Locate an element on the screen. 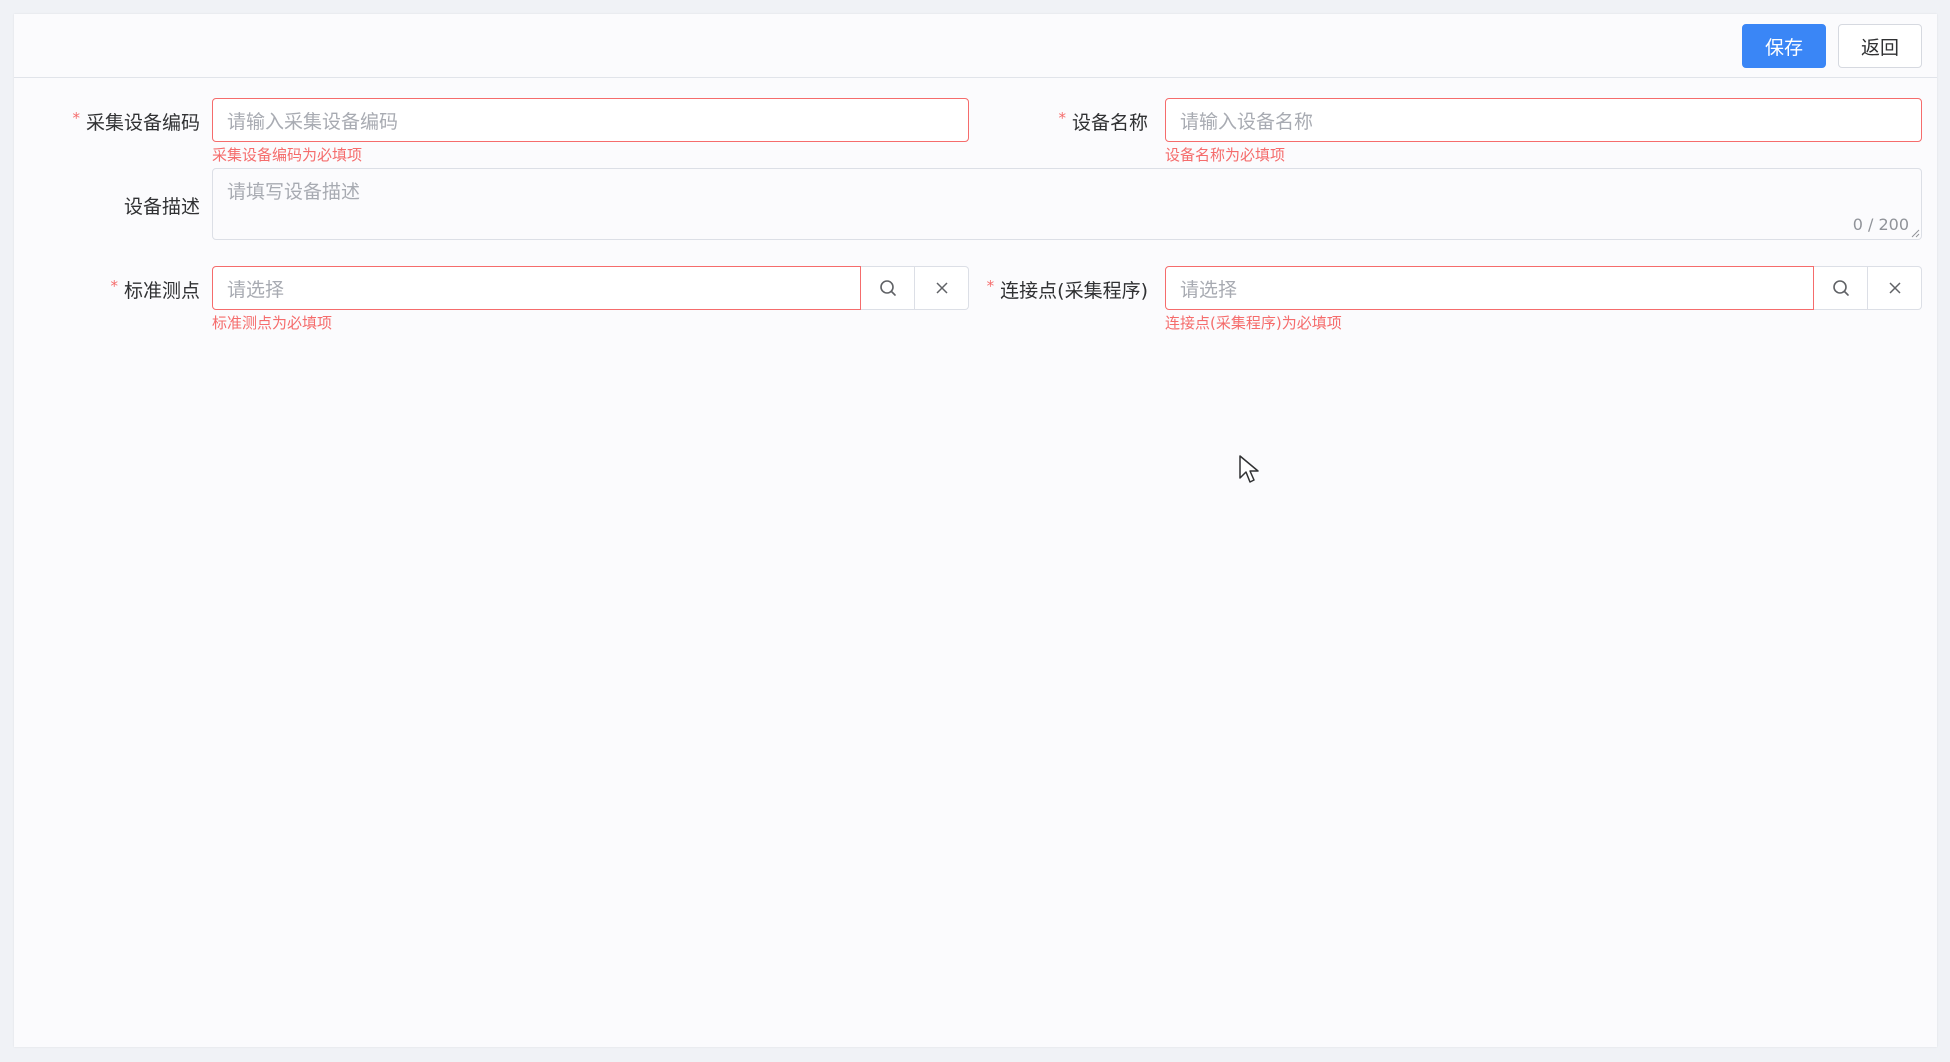  mouse-cursor-icon is located at coordinates (1249, 469).